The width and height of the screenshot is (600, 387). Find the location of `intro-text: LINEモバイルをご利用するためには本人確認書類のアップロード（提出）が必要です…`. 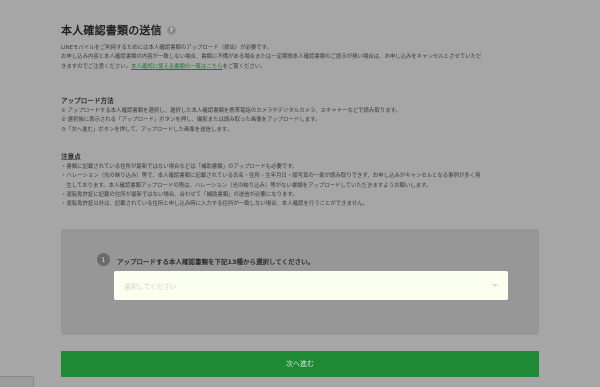

intro-text: LINEモバイルをご利用するためには本人確認書類のアップロード（提出）が必要です… is located at coordinates (271, 58).